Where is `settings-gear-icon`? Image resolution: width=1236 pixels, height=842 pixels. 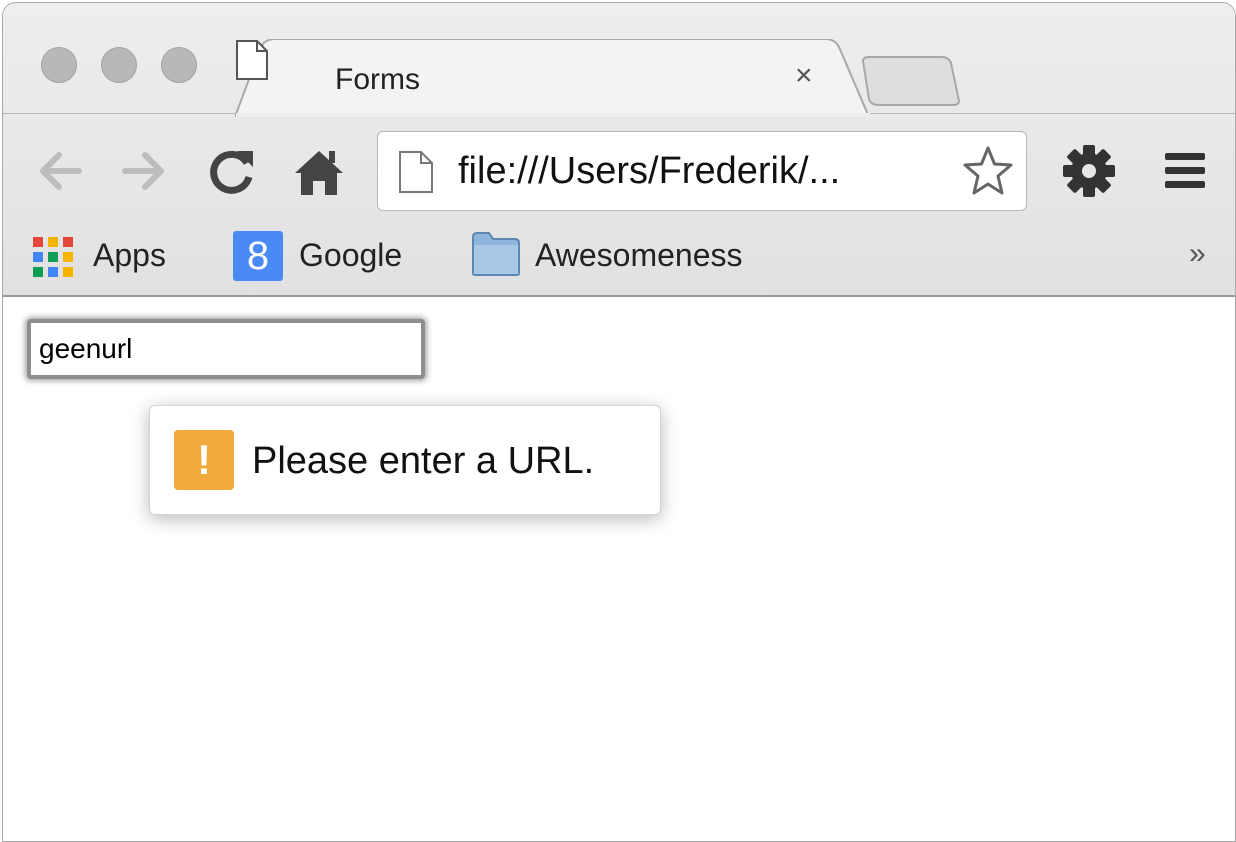
settings-gear-icon is located at coordinates (1089, 171).